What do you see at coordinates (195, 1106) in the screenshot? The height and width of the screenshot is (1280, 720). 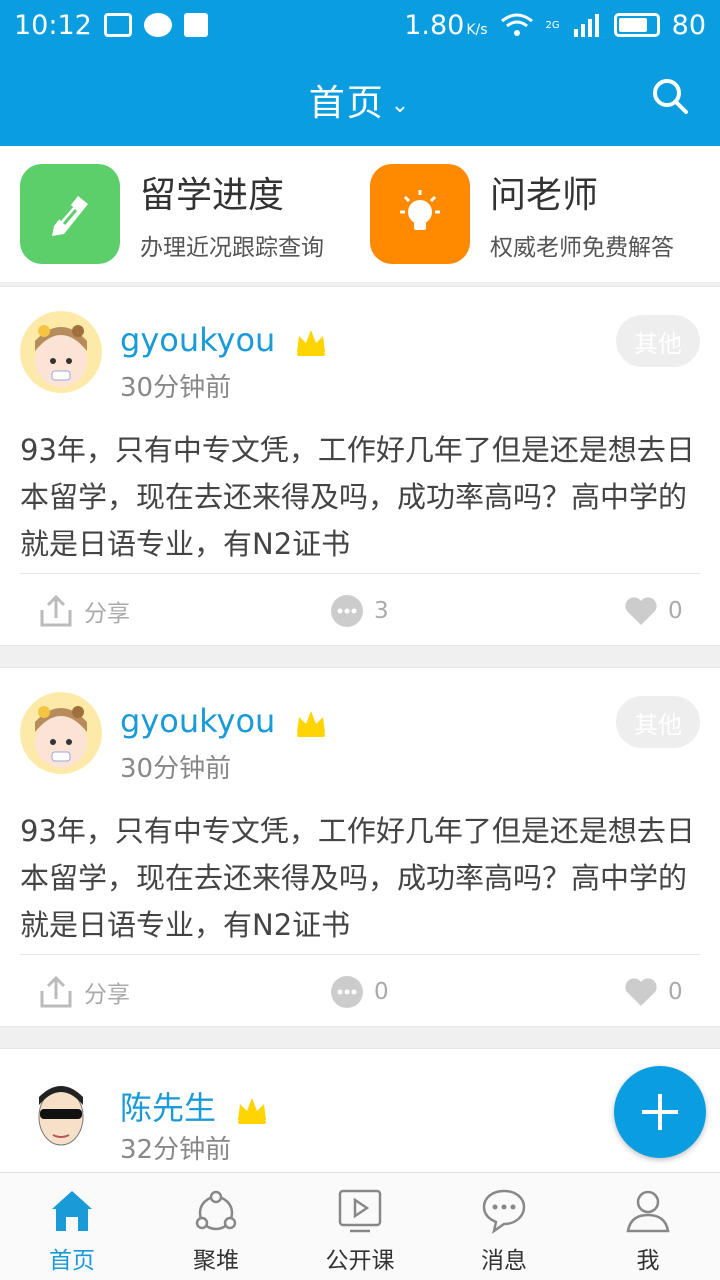 I see `post-username: 陈先生` at bounding box center [195, 1106].